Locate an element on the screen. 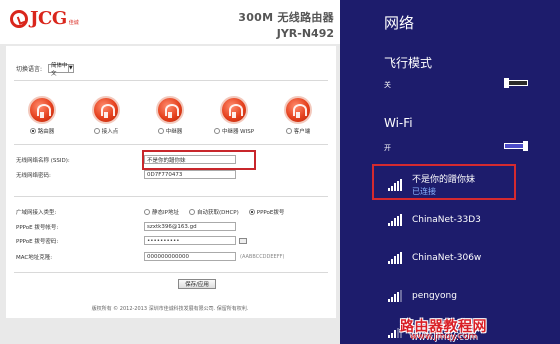 The width and height of the screenshot is (560, 344). network-name: pengyong is located at coordinates (434, 296).